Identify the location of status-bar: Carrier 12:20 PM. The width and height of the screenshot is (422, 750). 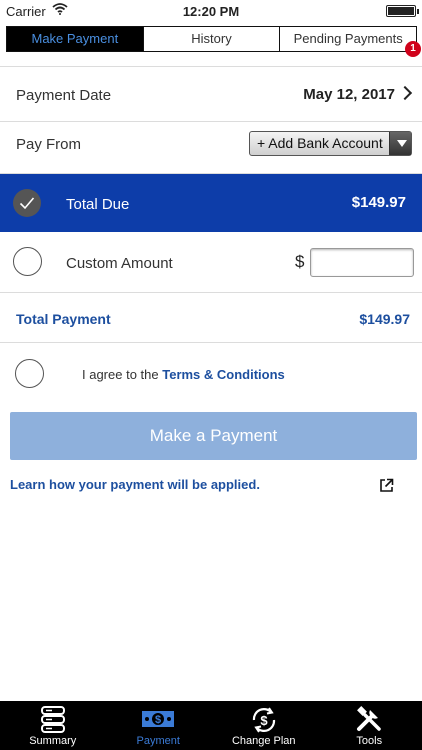
(211, 11).